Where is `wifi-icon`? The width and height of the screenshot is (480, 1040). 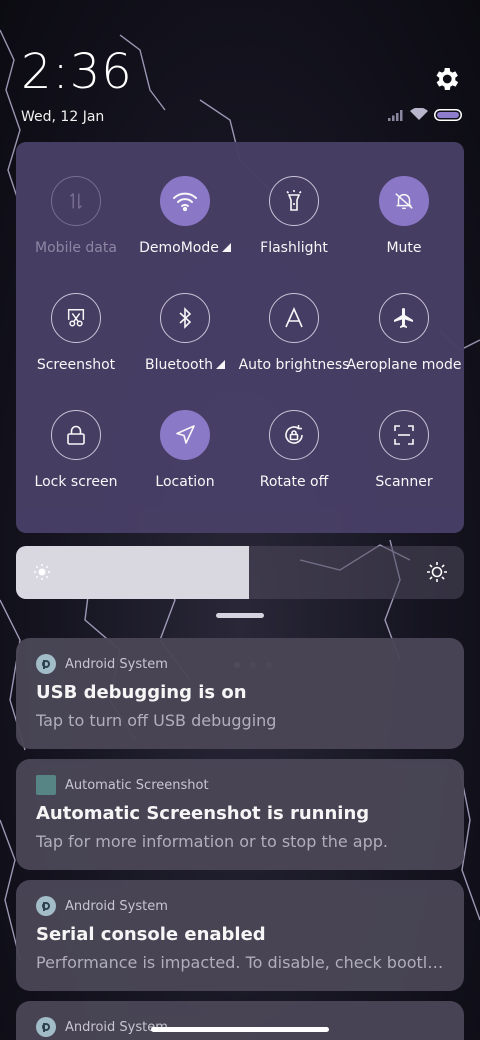 wifi-icon is located at coordinates (185, 201).